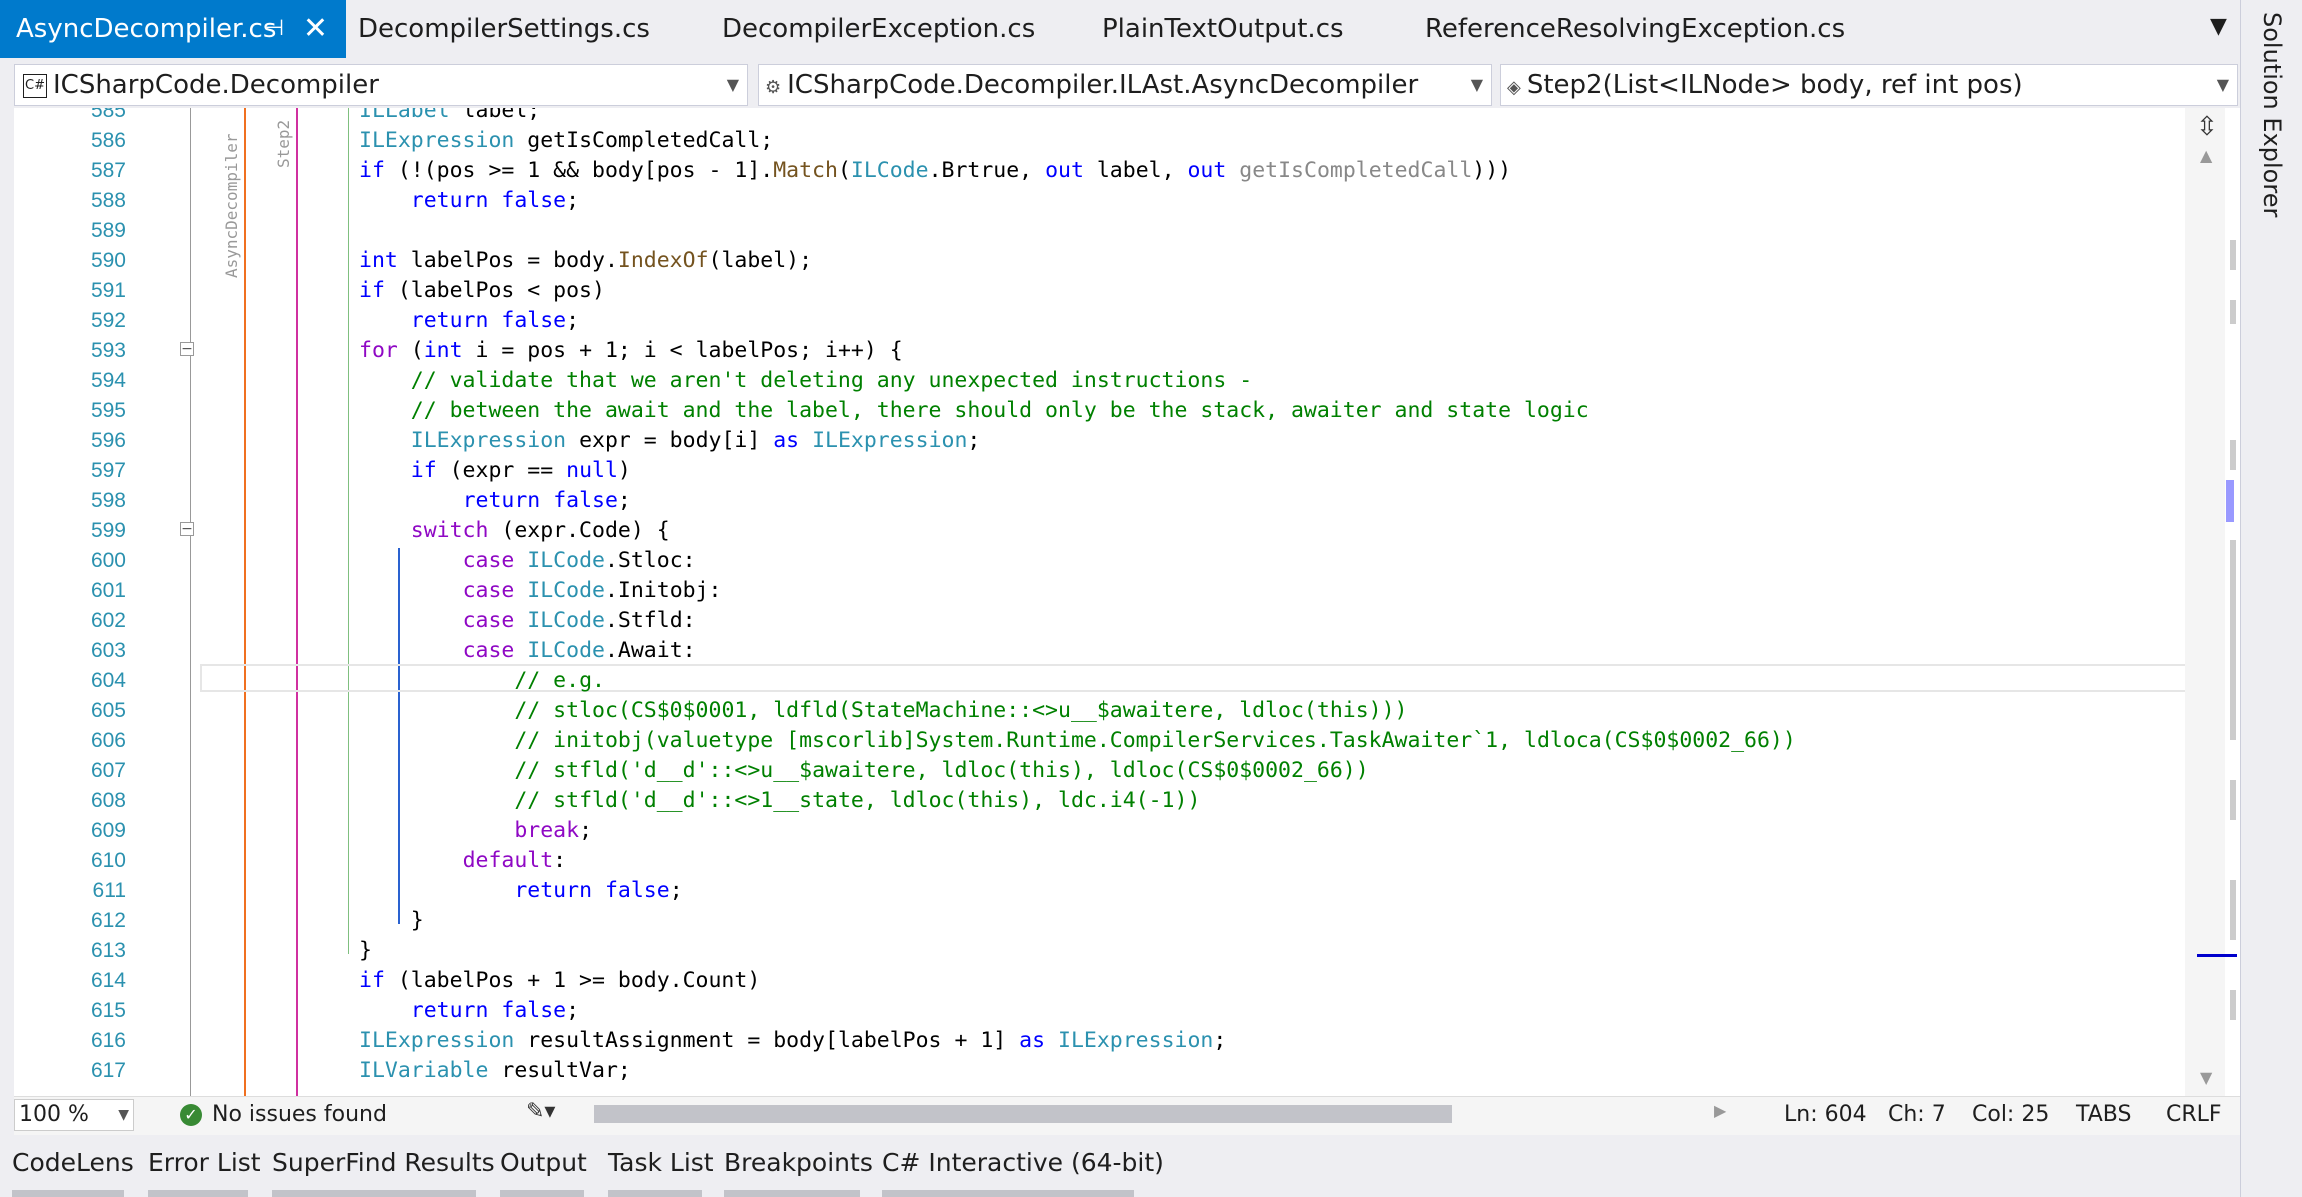 This screenshot has height=1197, width=2302. What do you see at coordinates (1104, 531) in the screenshot?
I see `code-line: 599 switch (expr.Code) {` at bounding box center [1104, 531].